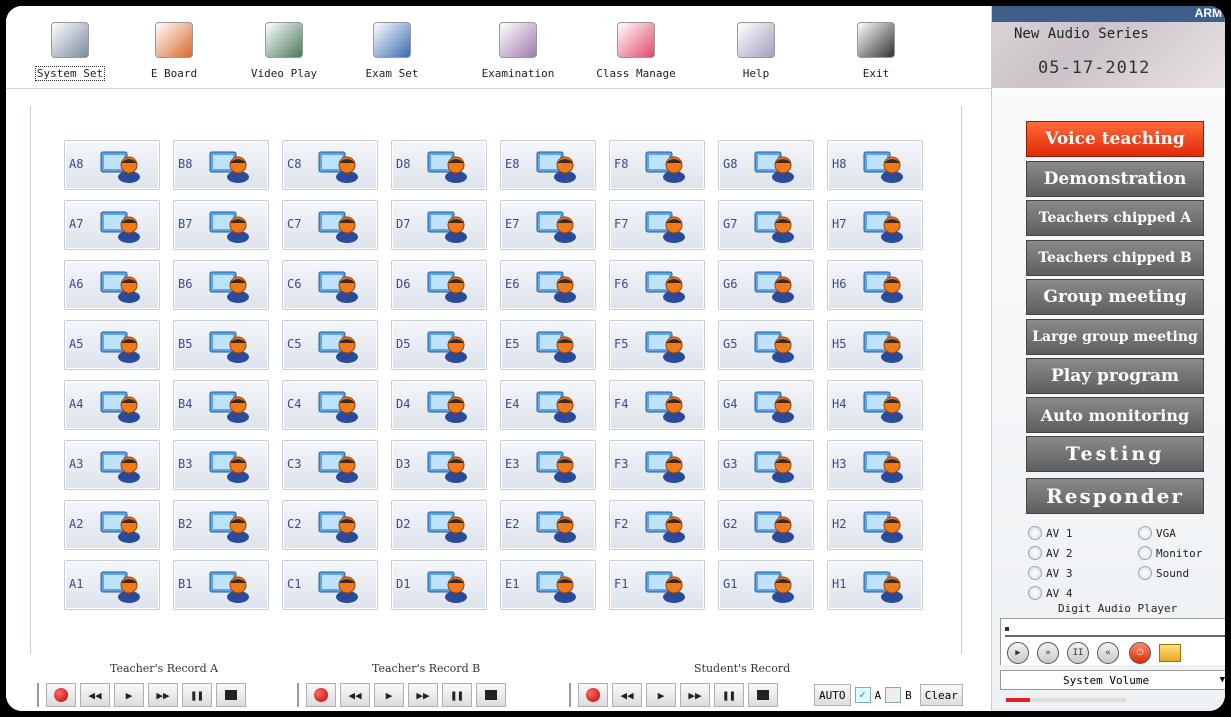 The image size is (1231, 717). What do you see at coordinates (70, 51) in the screenshot?
I see `toolbar-system-set-button: System Set` at bounding box center [70, 51].